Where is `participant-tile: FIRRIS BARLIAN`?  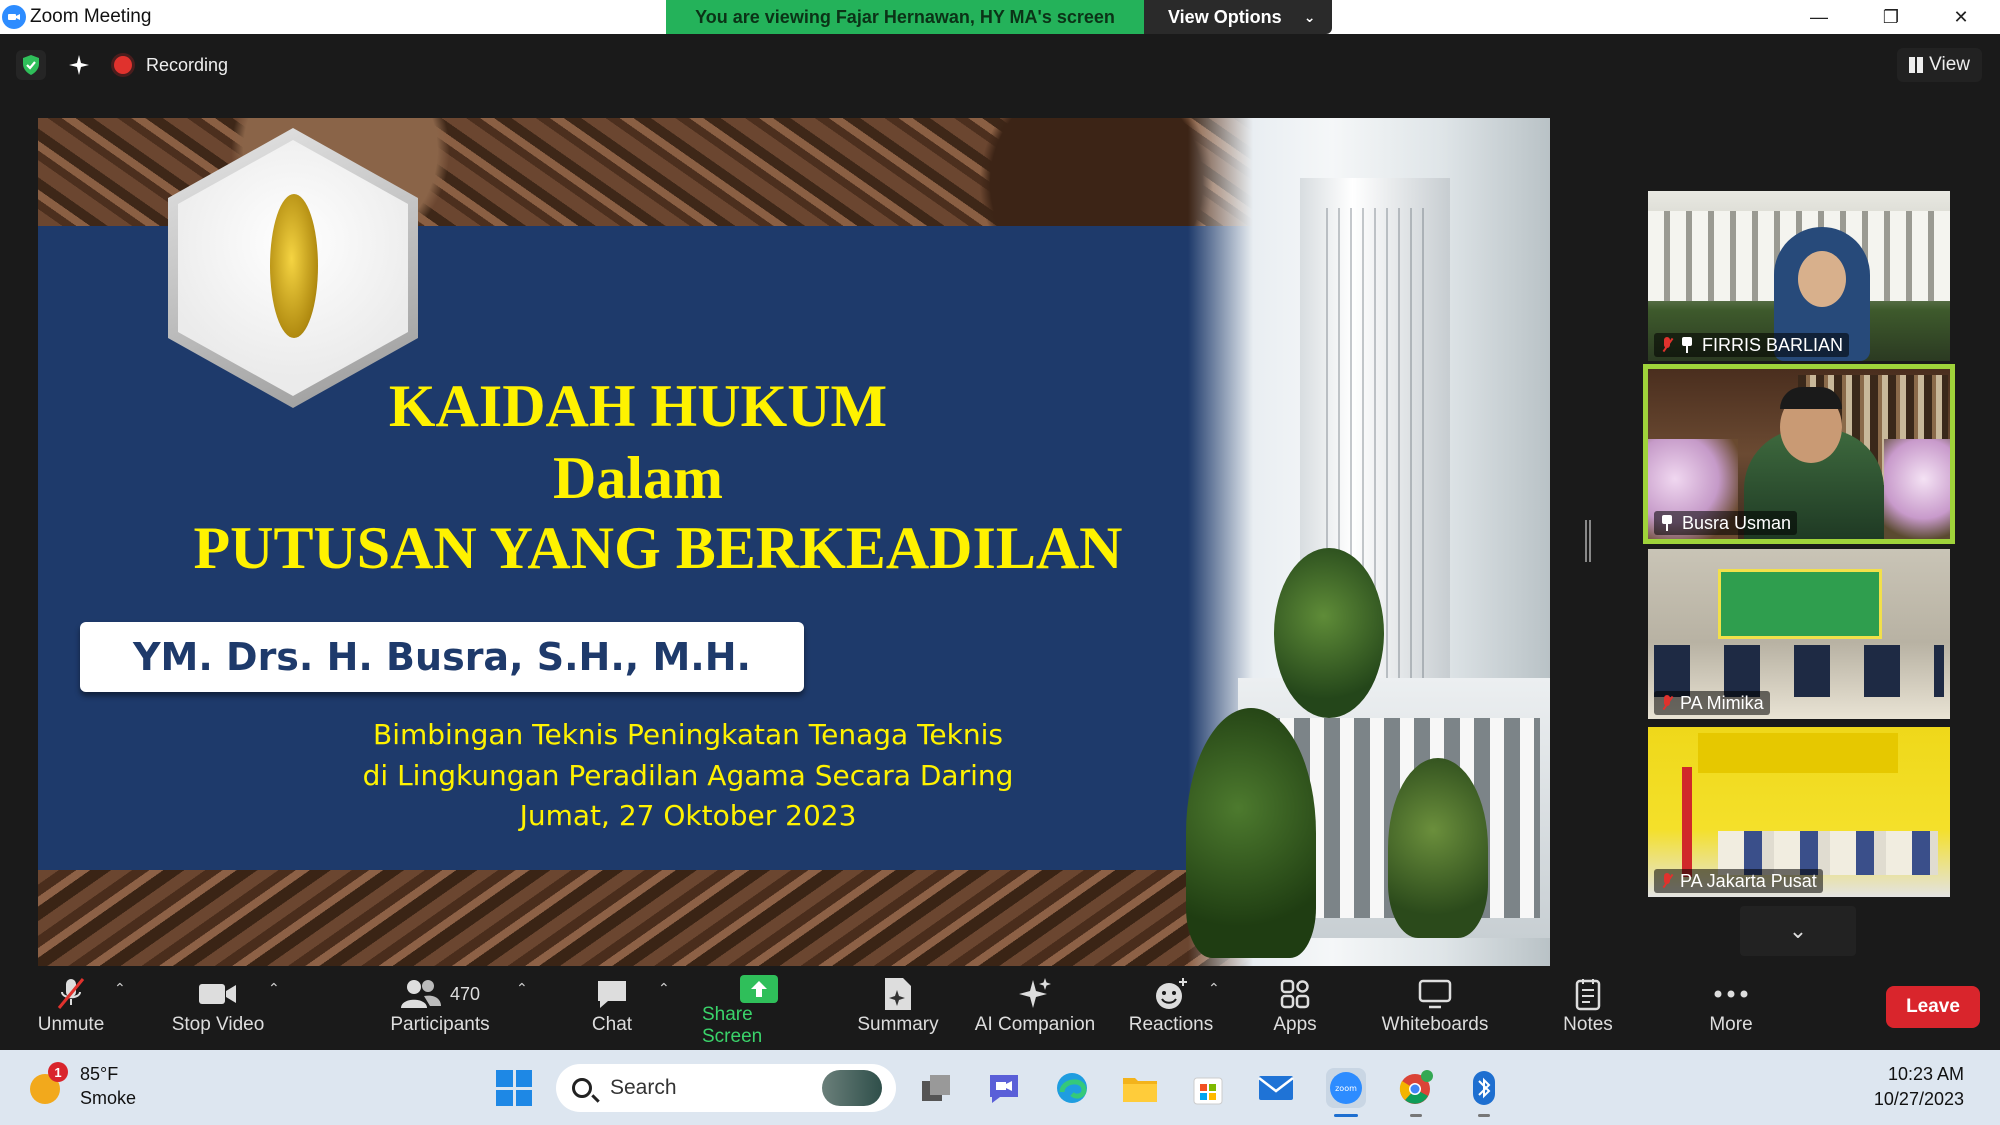
participant-tile: FIRRIS BARLIAN is located at coordinates (1799, 276).